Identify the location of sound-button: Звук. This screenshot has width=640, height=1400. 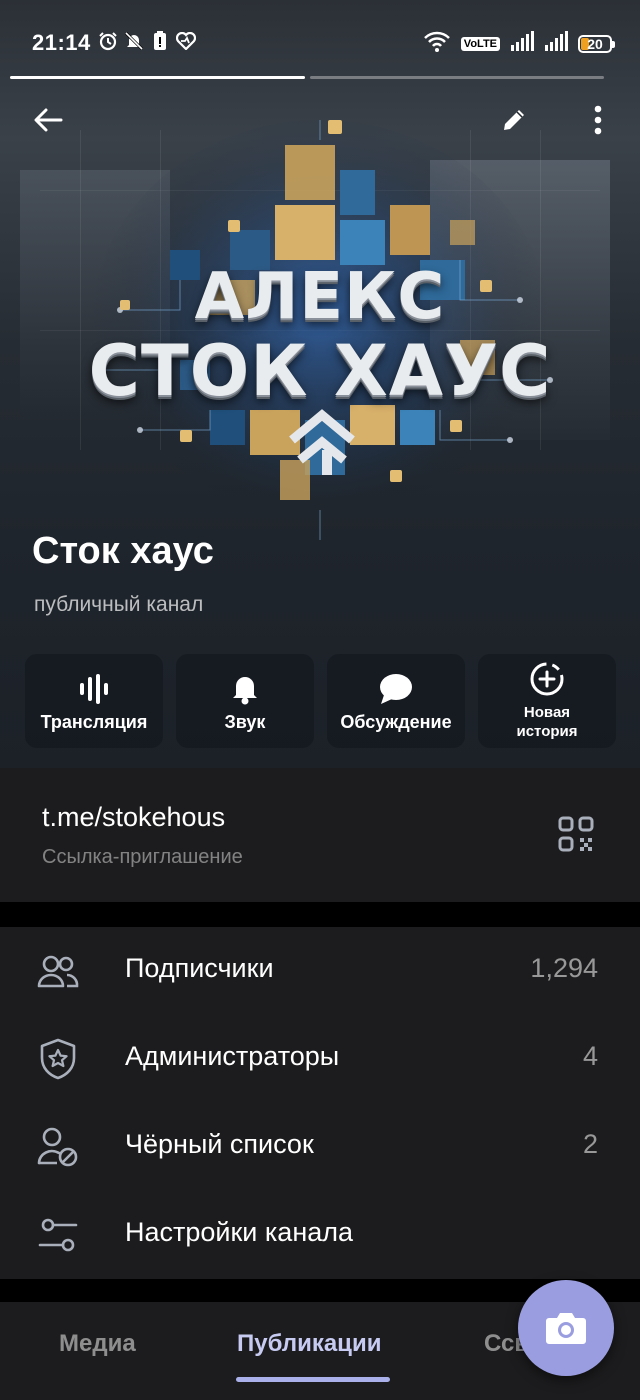
(245, 701).